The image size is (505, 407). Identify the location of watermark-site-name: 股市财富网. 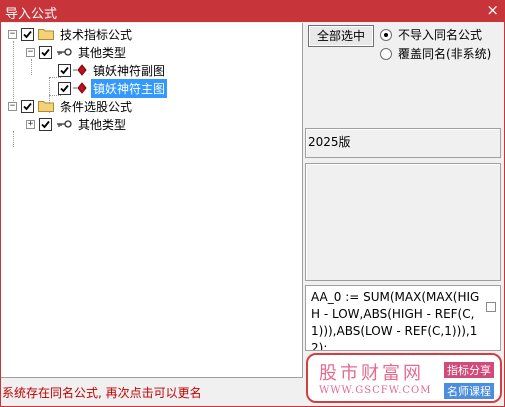
(371, 373).